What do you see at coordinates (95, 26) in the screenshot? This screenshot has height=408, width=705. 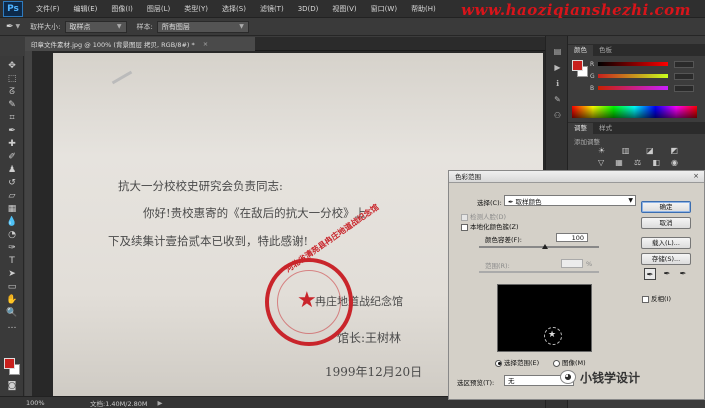 I see `sample-size-select: 取样点 ▼` at bounding box center [95, 26].